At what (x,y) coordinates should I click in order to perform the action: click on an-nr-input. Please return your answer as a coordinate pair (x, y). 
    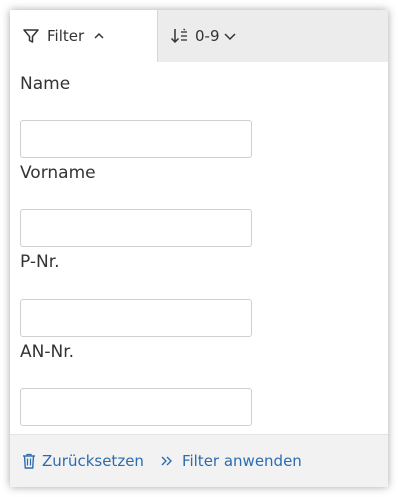
    Looking at the image, I should click on (136, 407).